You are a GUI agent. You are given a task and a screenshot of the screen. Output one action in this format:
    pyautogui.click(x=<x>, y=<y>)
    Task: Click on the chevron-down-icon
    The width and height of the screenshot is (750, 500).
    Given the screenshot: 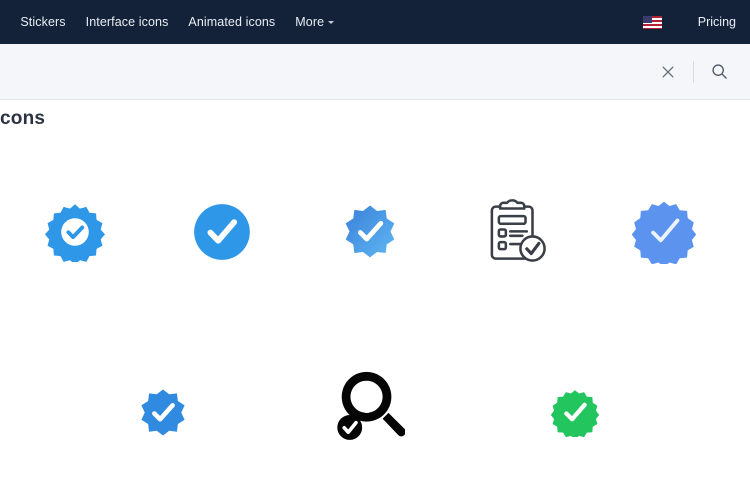 What is the action you would take?
    pyautogui.click(x=331, y=22)
    